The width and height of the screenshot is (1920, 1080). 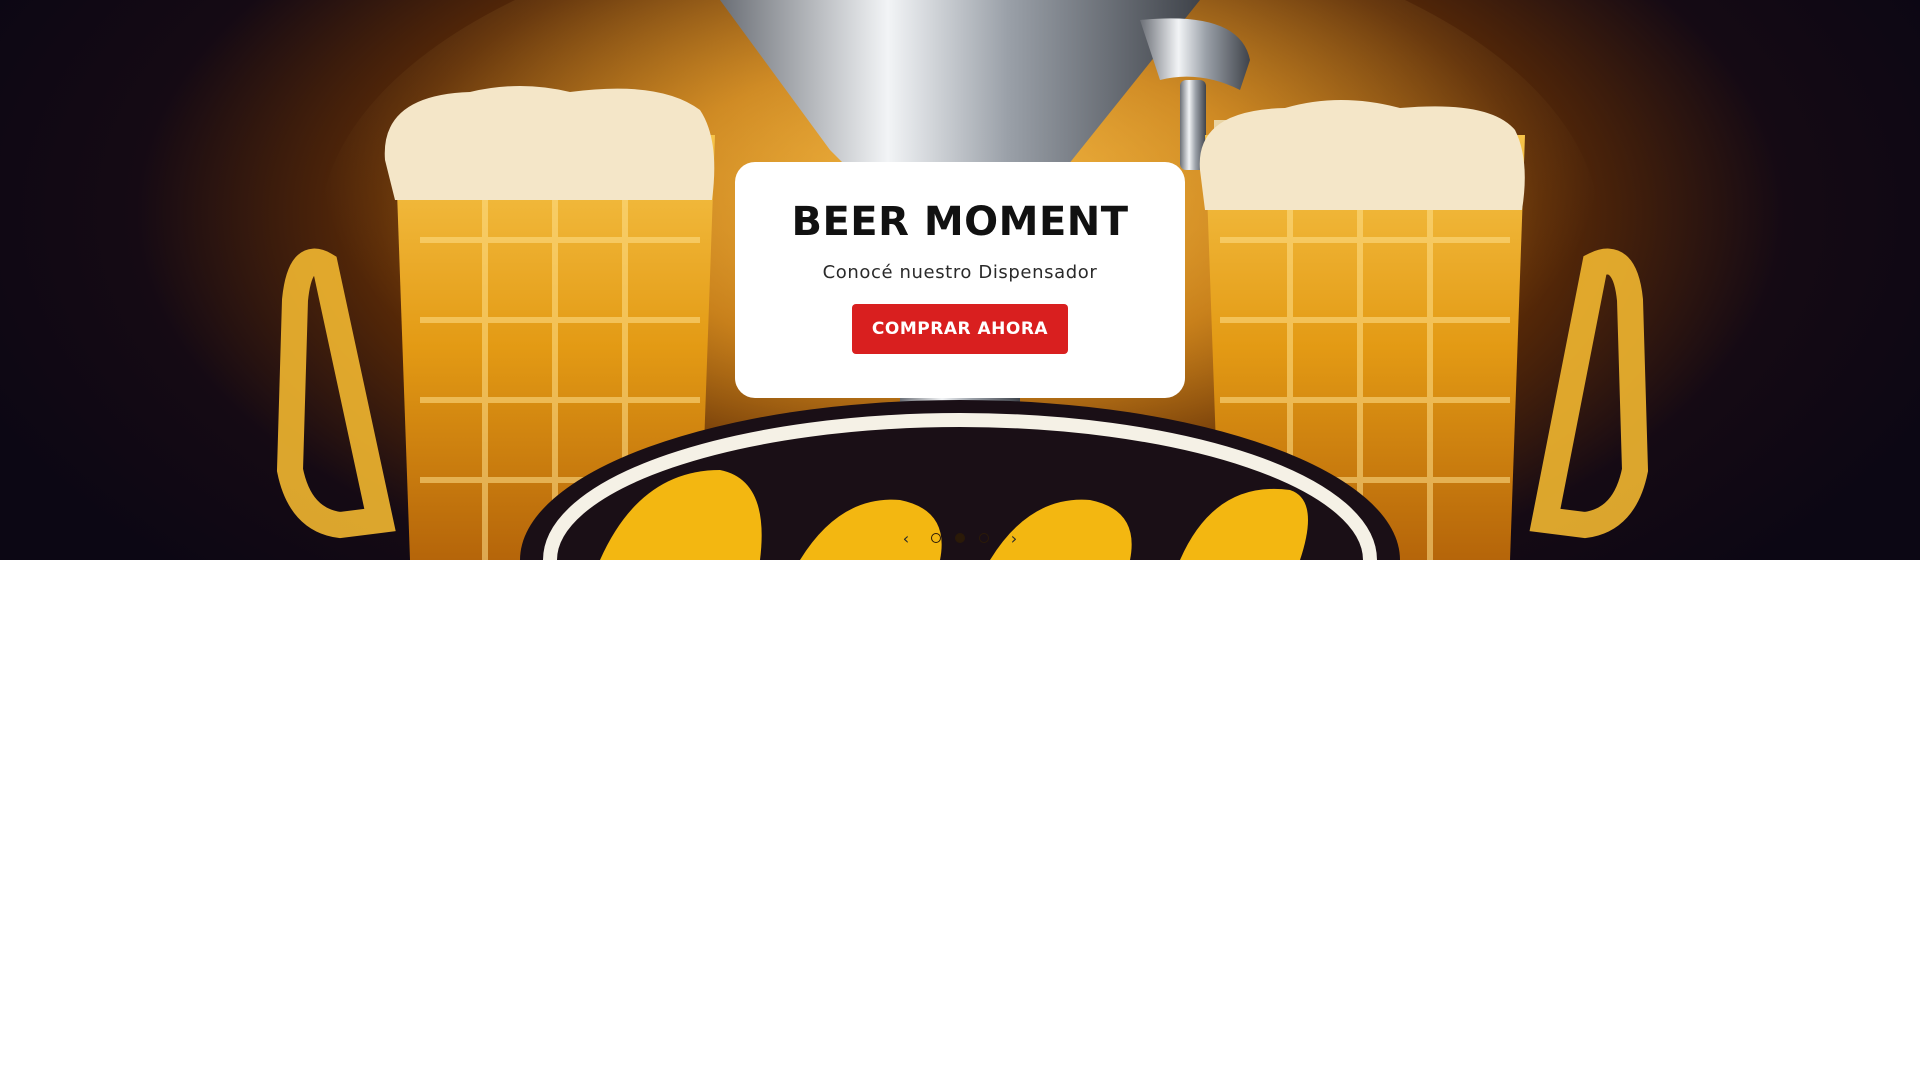 I want to click on chevron-left-icon: ‹, so click(x=906, y=538).